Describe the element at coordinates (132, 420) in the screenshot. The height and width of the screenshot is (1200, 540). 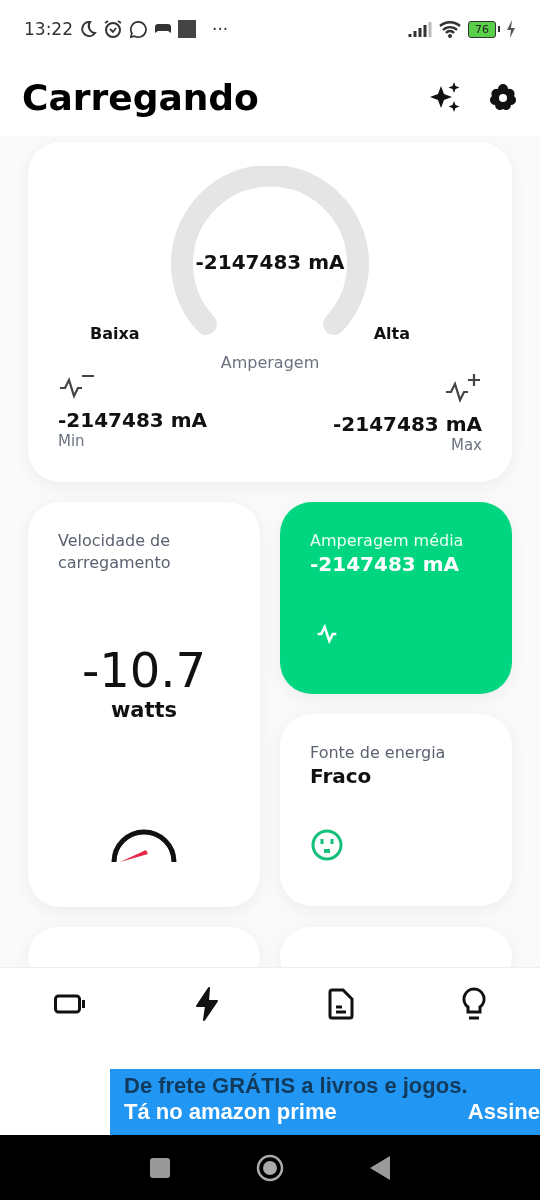
I see `min-value: -2147483 mA` at that location.